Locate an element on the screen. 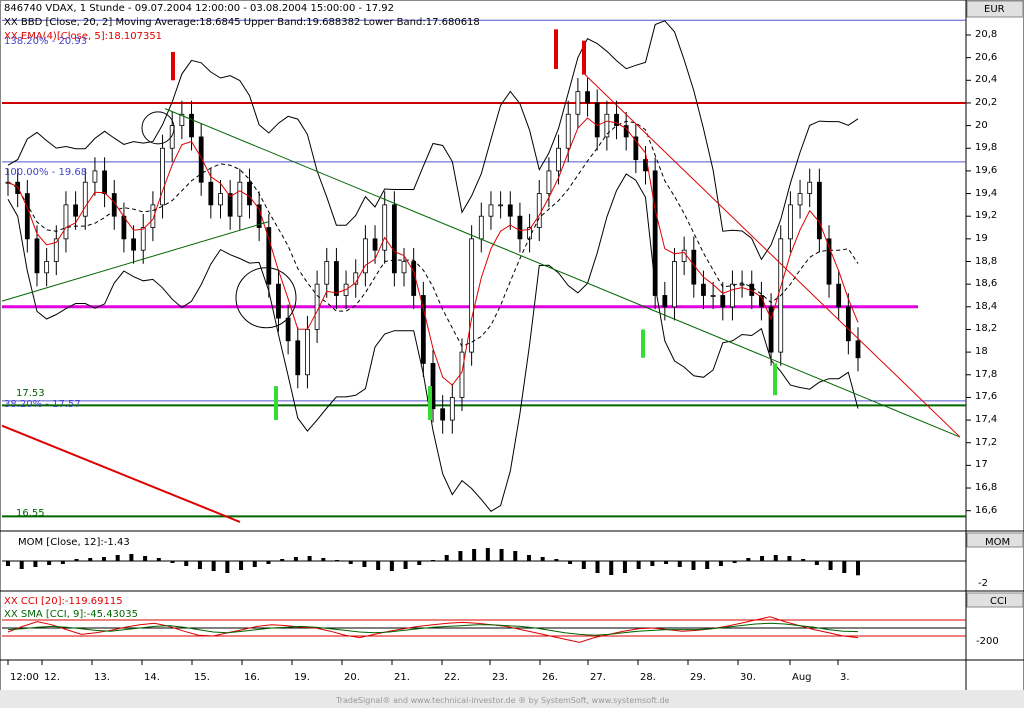  price-tick-label: 19,8 is located at coordinates (986, 148).